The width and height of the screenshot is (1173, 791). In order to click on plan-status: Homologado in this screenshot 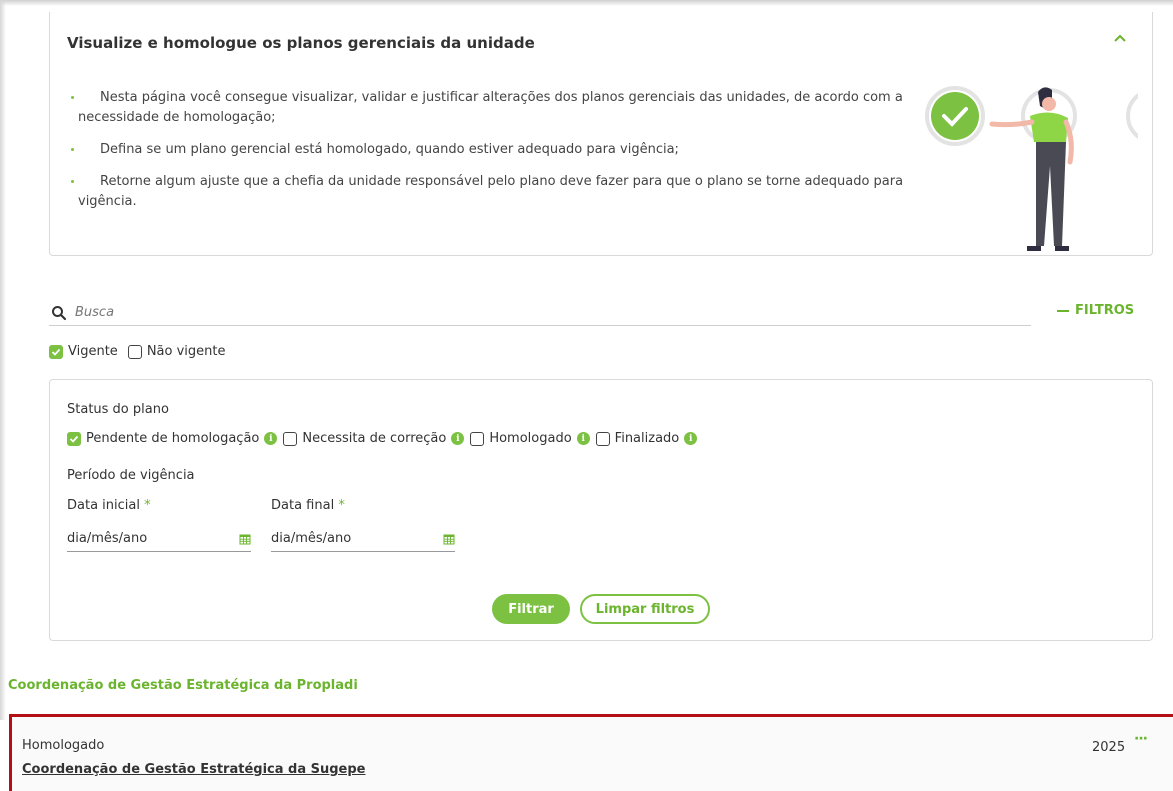, I will do `click(63, 745)`.